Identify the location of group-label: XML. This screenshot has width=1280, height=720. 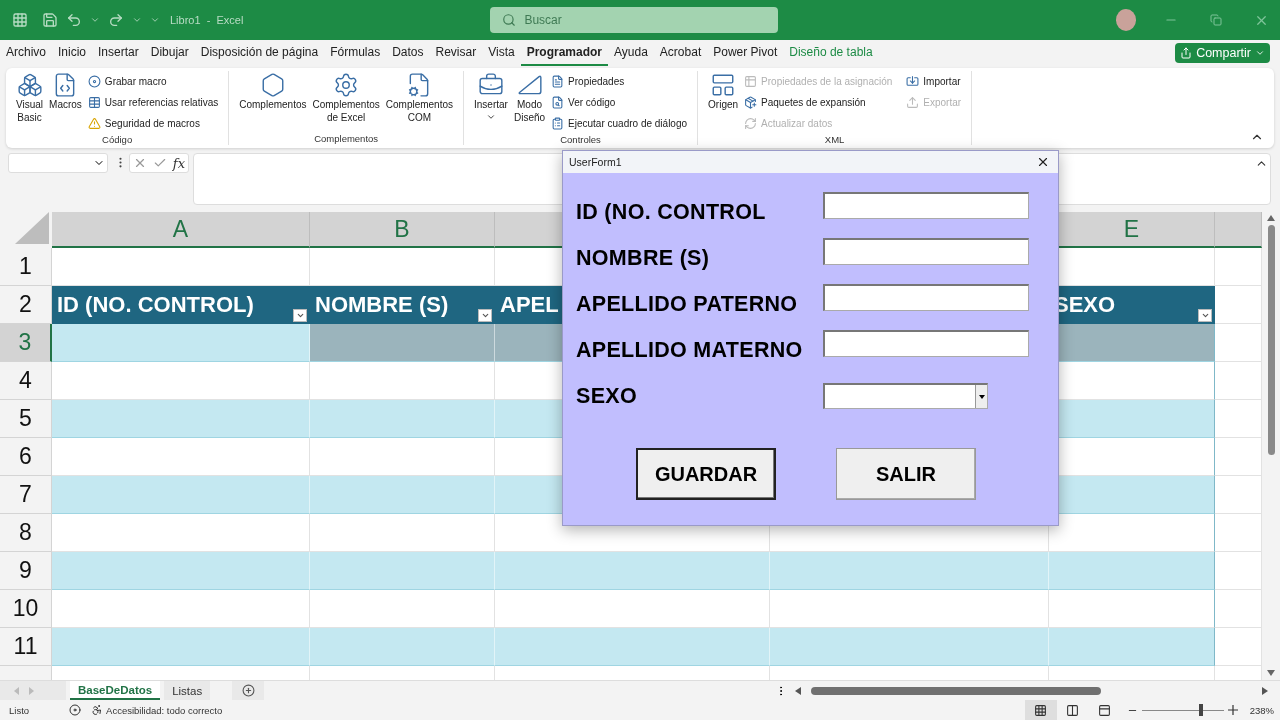
(834, 140).